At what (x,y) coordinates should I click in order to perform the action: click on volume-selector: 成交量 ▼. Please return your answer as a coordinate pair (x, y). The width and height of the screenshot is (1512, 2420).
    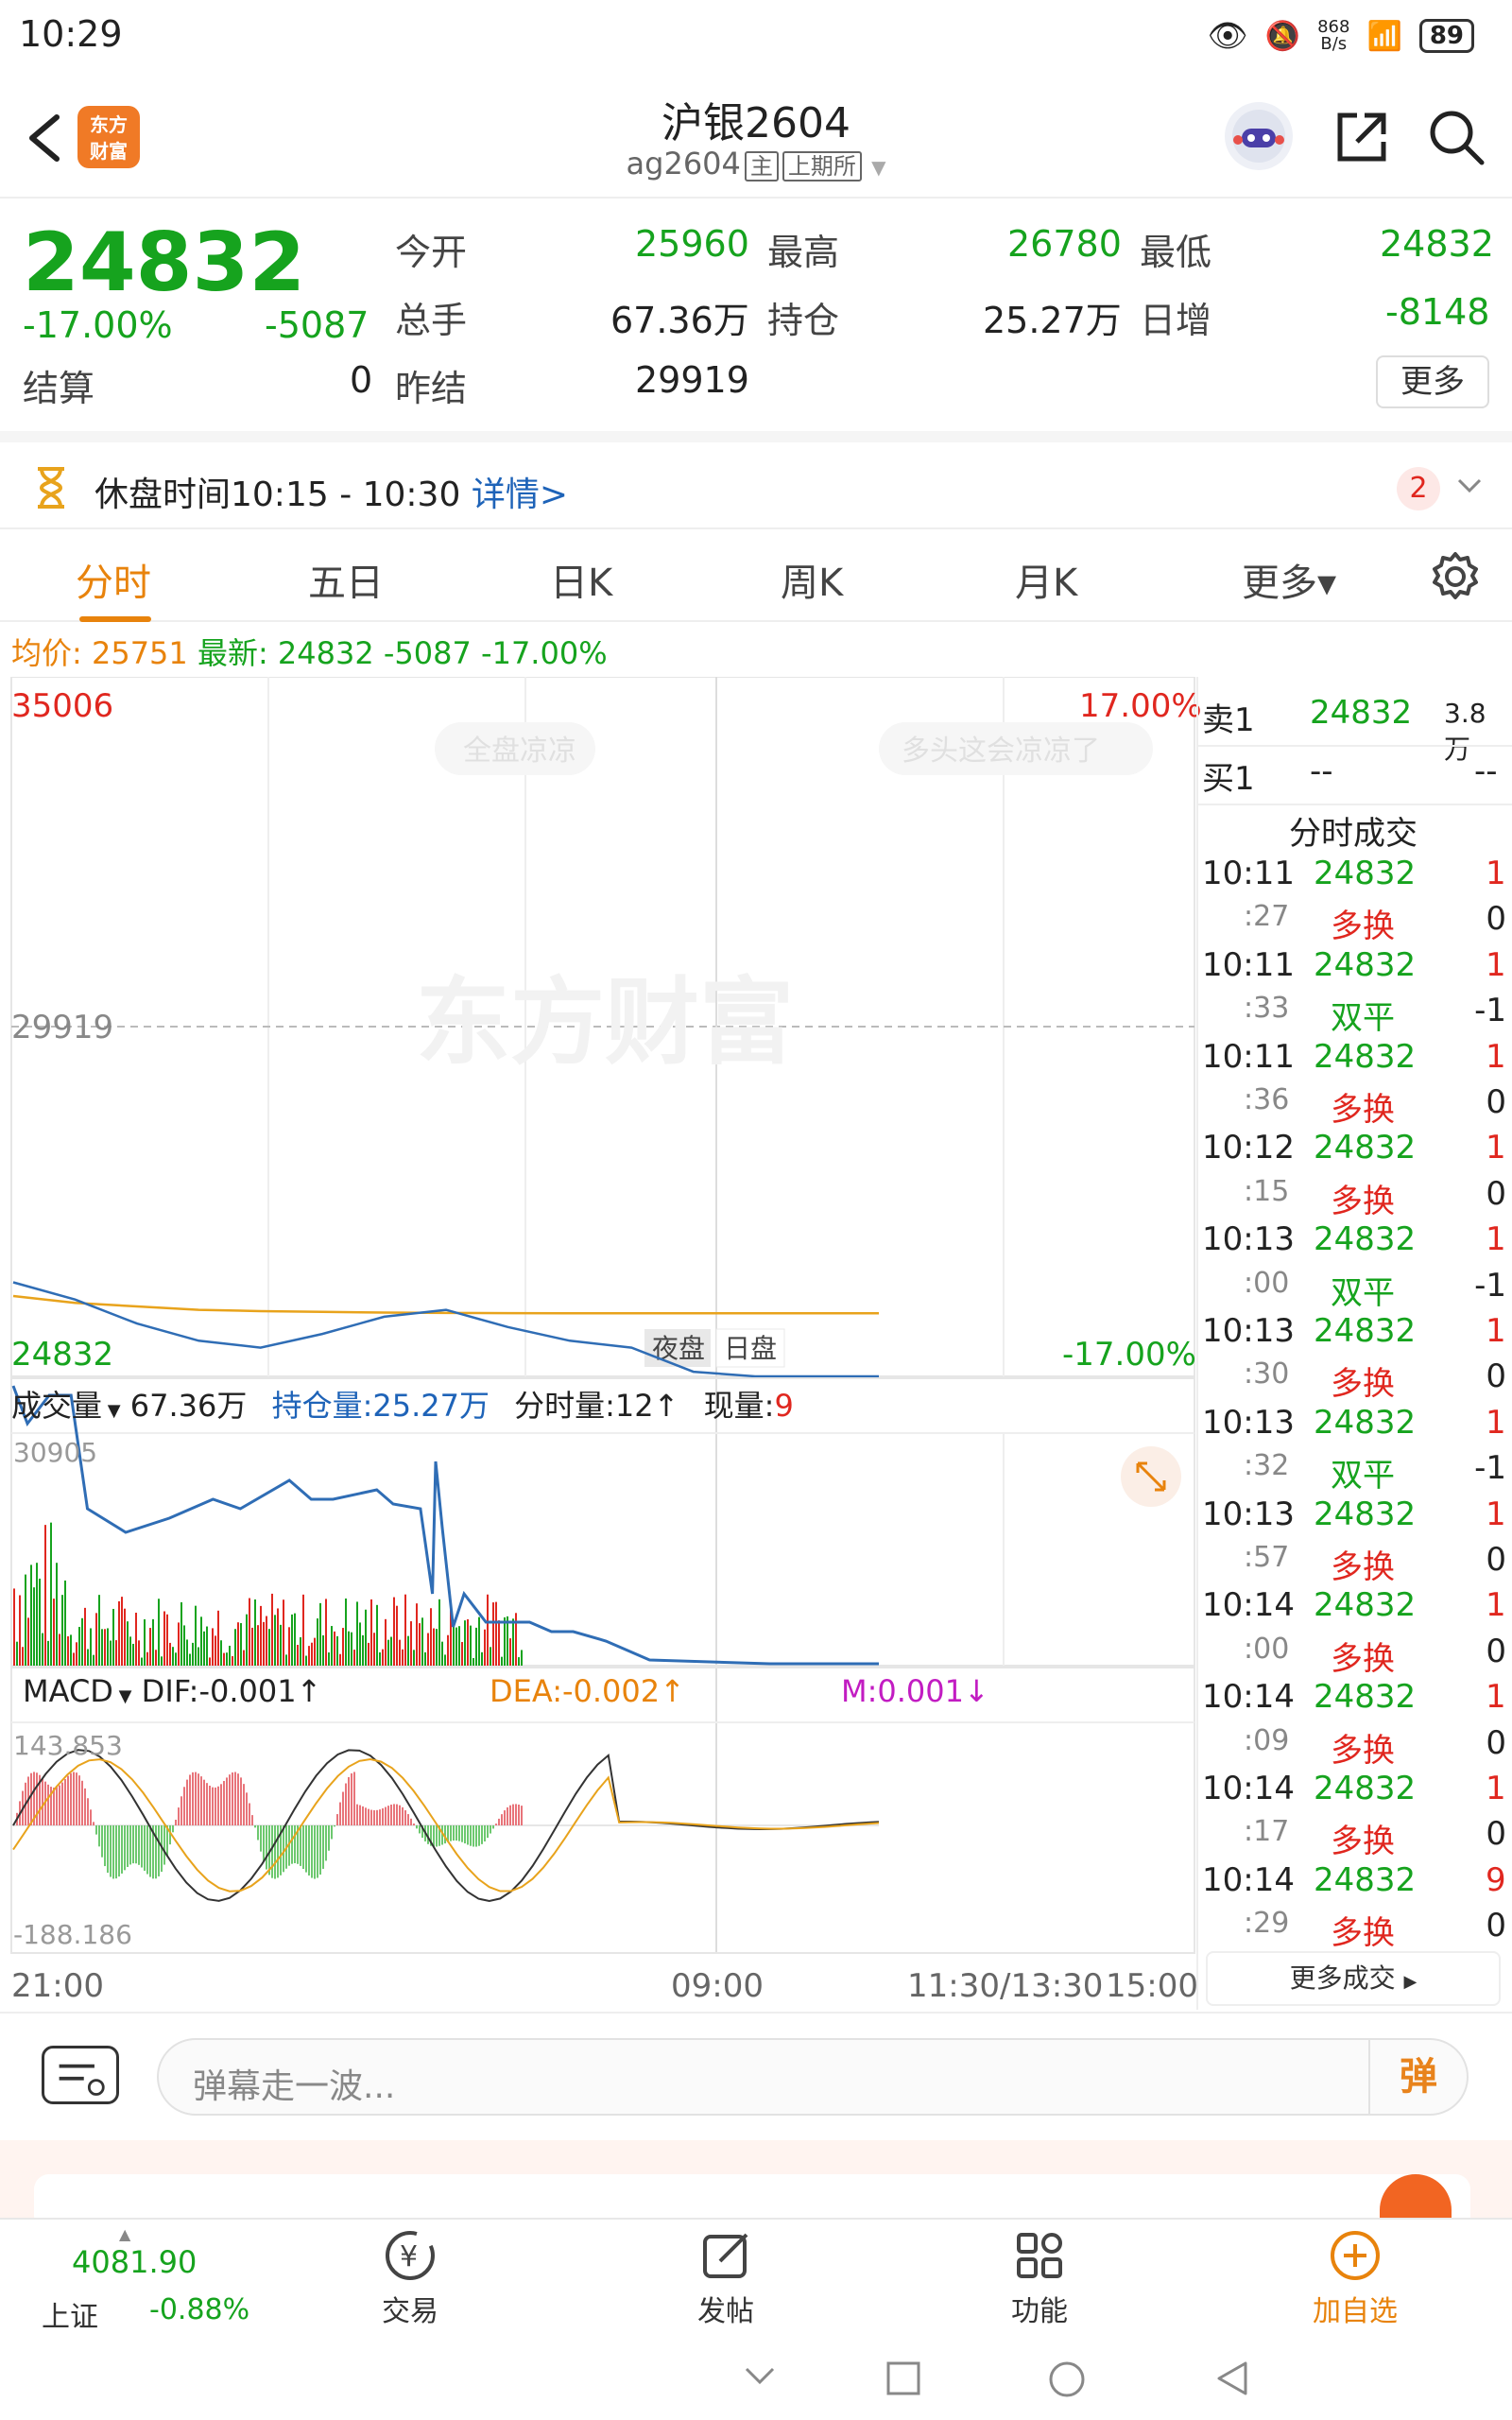
    Looking at the image, I should click on (66, 1406).